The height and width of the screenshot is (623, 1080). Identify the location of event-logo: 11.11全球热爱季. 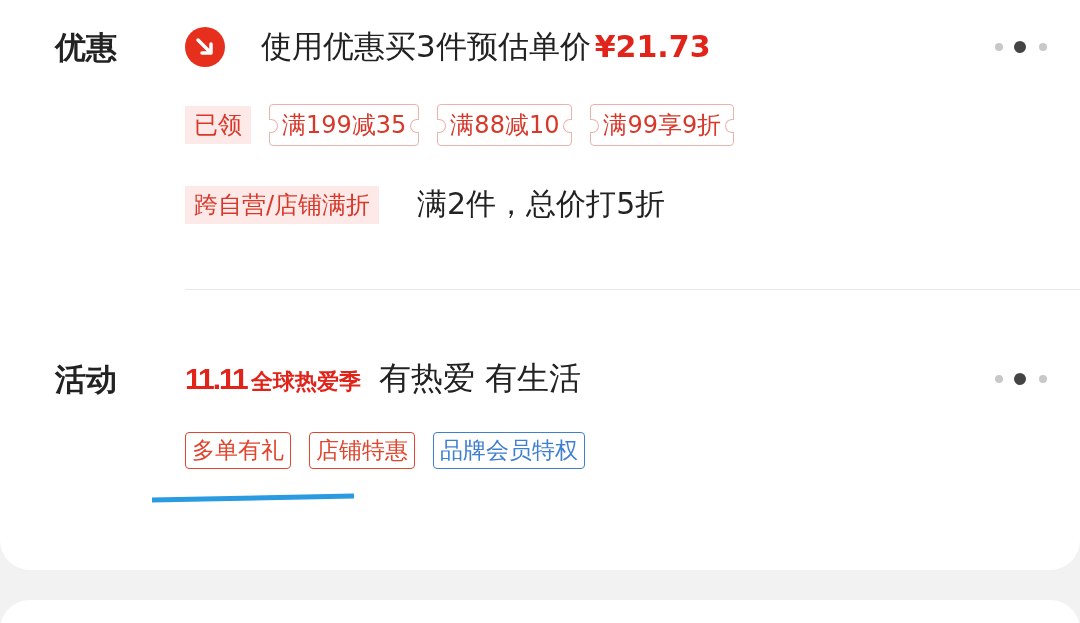
(273, 379).